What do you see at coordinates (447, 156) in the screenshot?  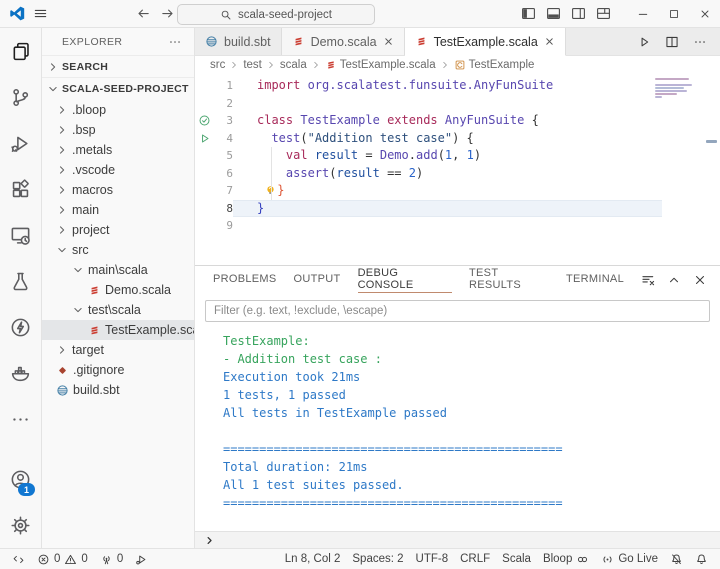 I see `code-line-content: val result = Demo. add(1, 1)` at bounding box center [447, 156].